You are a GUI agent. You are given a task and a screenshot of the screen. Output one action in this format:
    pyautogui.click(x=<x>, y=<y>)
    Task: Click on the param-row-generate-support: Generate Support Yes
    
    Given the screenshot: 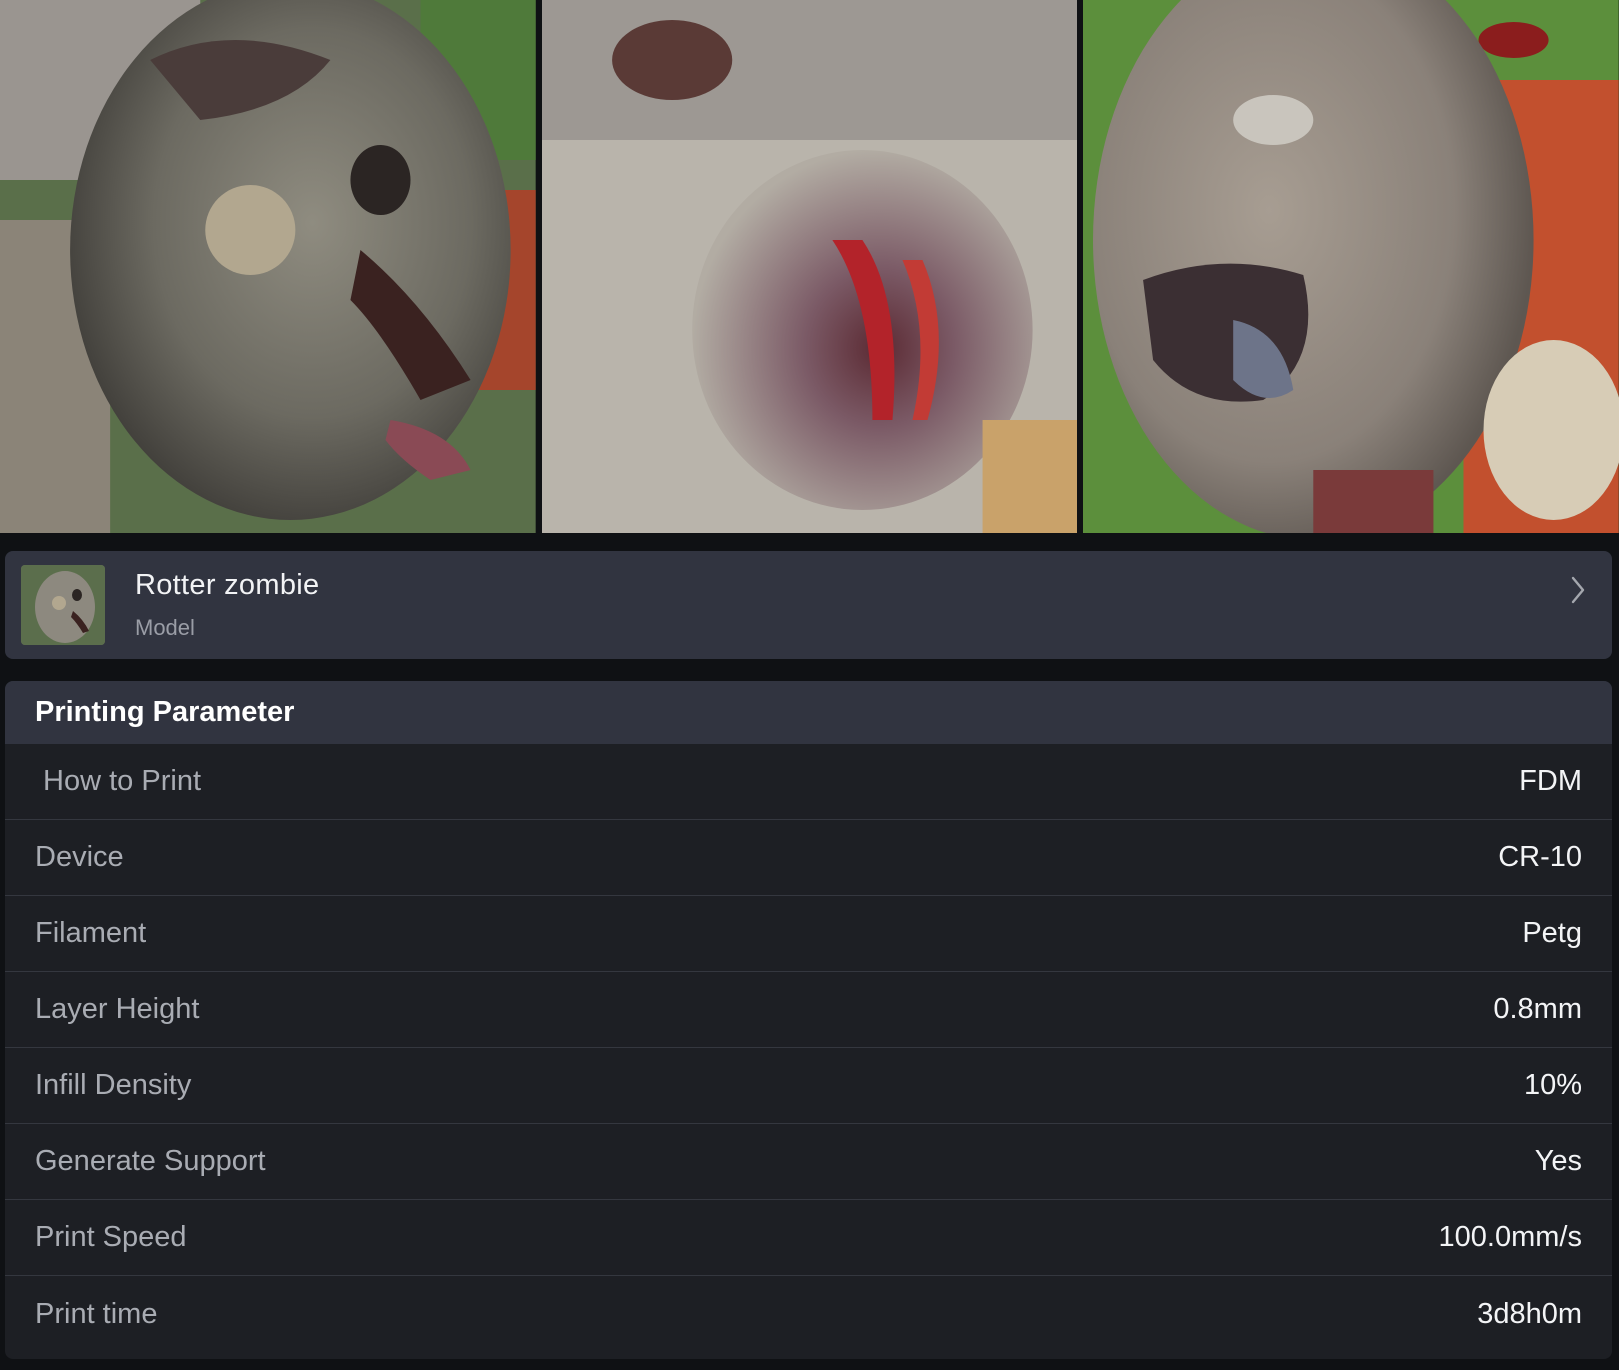 What is the action you would take?
    pyautogui.click(x=808, y=1162)
    